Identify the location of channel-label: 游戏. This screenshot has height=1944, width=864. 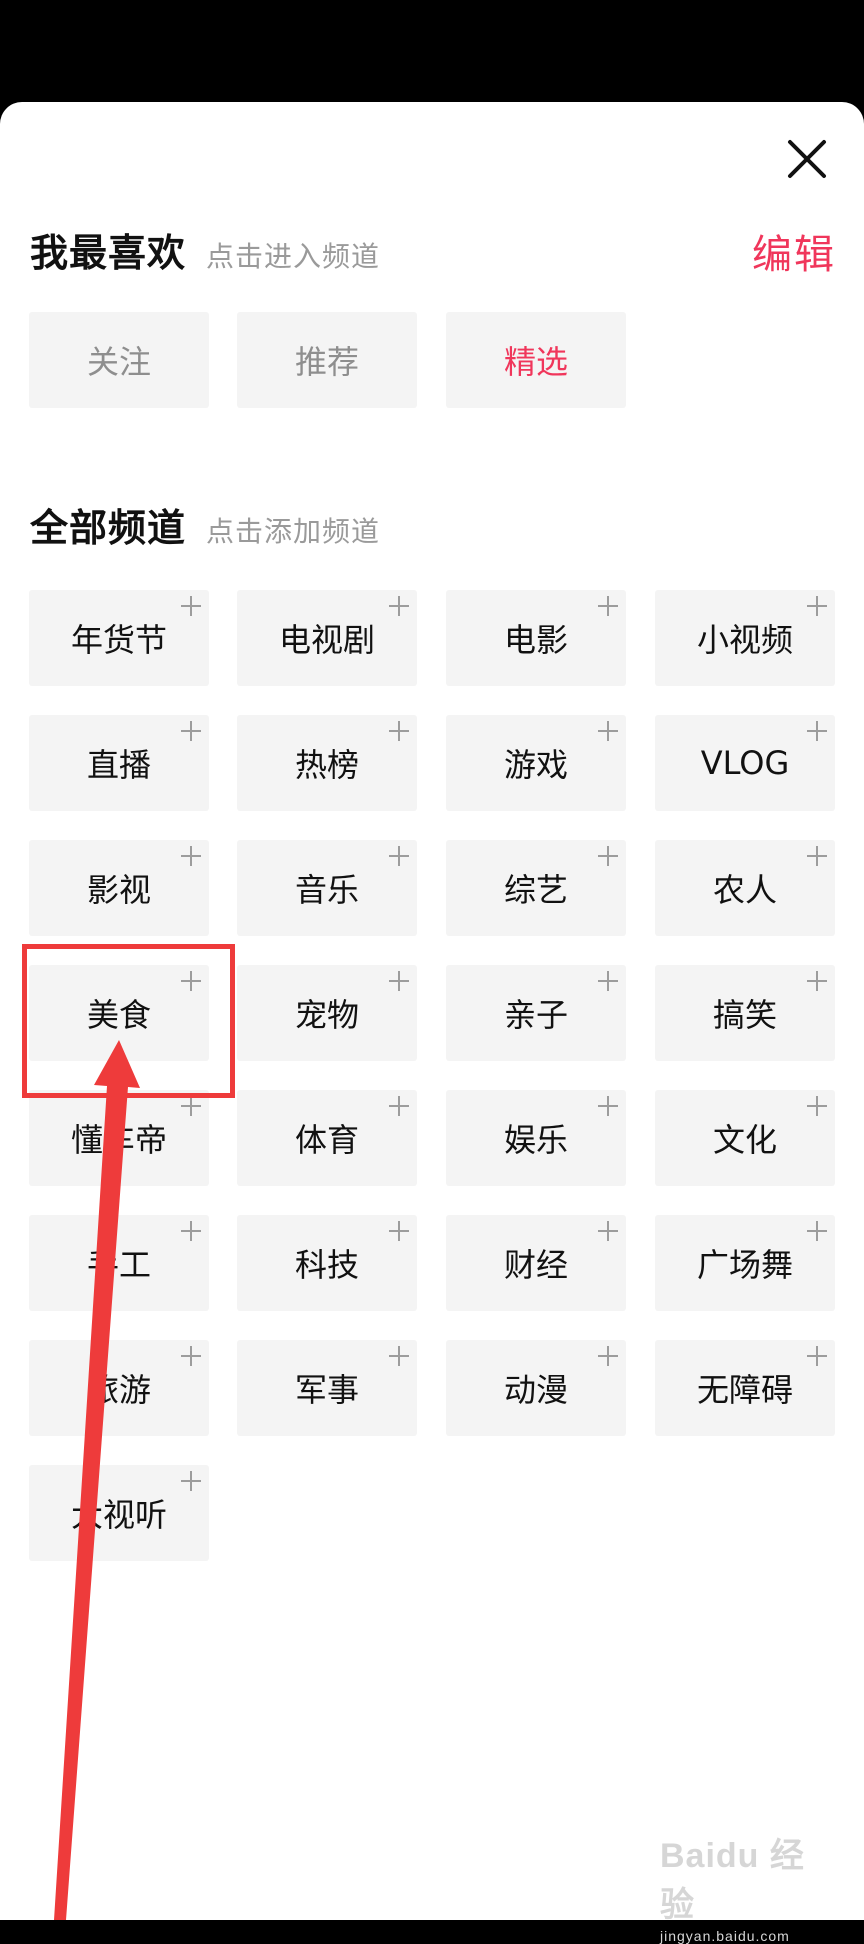
(535, 765).